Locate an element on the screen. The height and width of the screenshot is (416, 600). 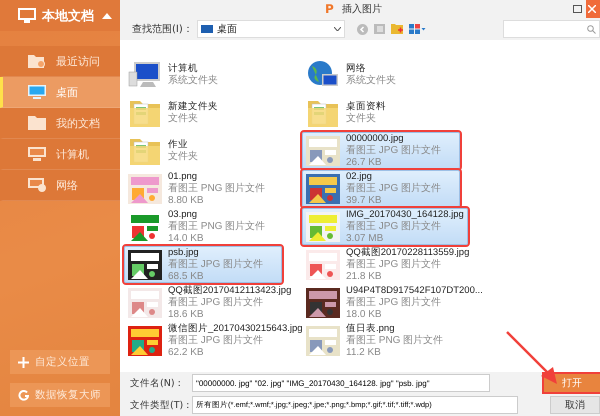
window-title: 插入图片 is located at coordinates (362, 9).